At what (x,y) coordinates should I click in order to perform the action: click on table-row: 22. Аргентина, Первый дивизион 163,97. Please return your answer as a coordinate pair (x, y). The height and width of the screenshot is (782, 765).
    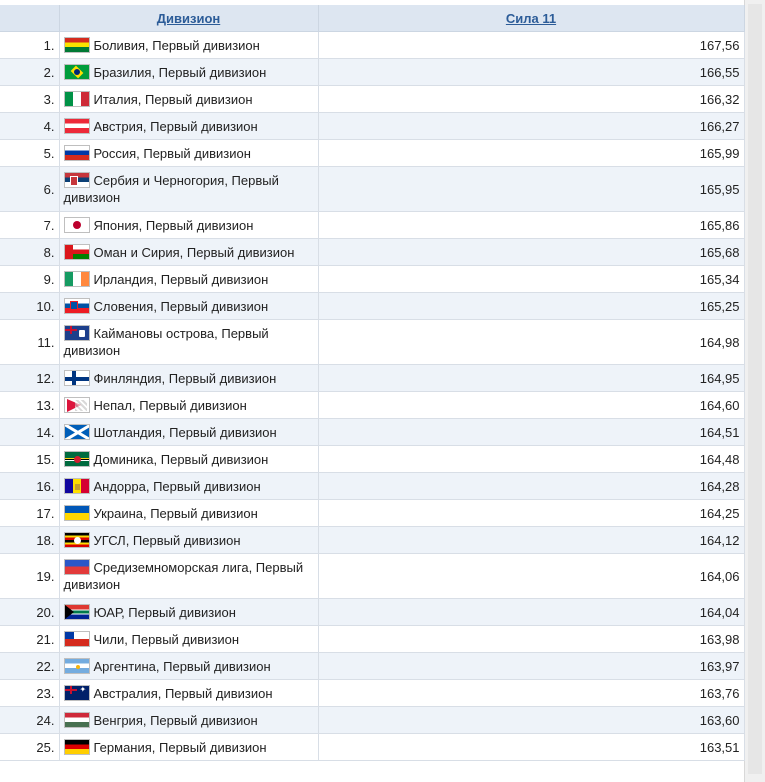
    Looking at the image, I should click on (372, 666).